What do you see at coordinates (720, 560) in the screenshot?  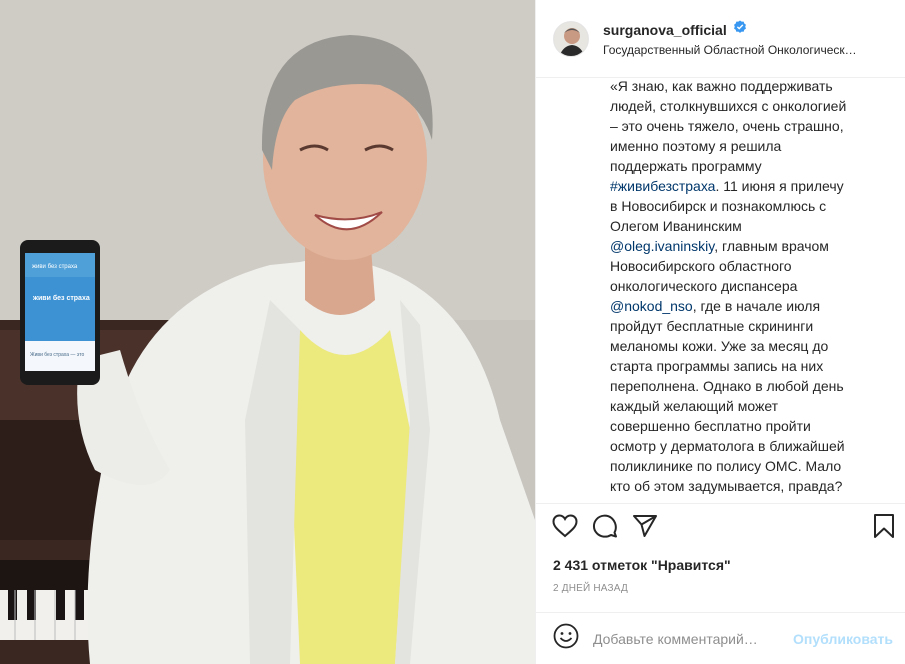 I see `likes-count: 2 431 отметок "Нравится"` at bounding box center [720, 560].